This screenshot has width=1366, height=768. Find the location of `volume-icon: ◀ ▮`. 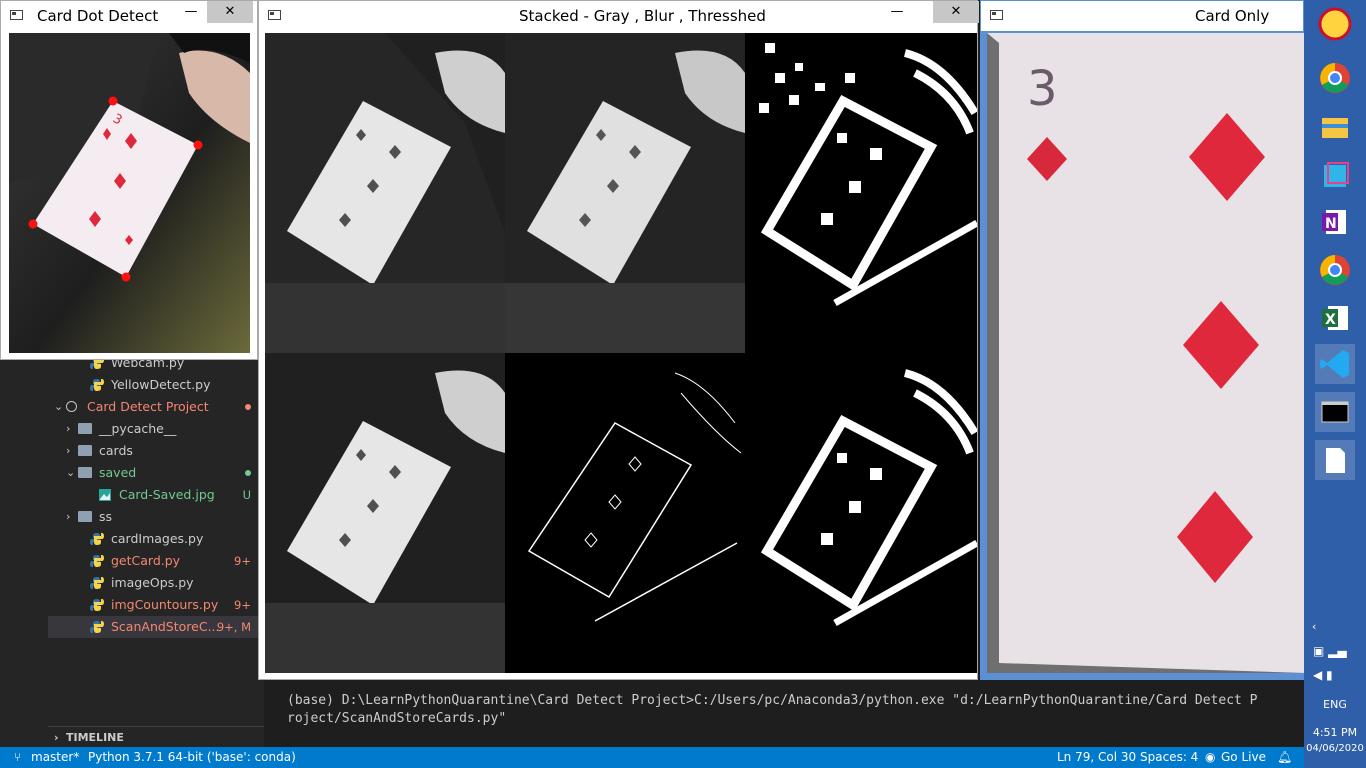

volume-icon: ◀ ▮ is located at coordinates (1323, 675).